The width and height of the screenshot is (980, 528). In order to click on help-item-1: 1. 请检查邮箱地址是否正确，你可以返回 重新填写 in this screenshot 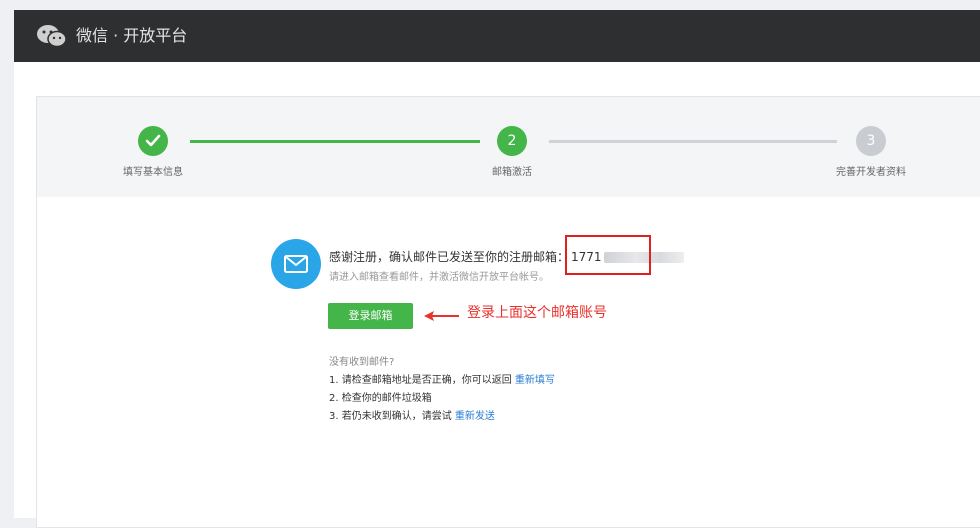, I will do `click(442, 381)`.